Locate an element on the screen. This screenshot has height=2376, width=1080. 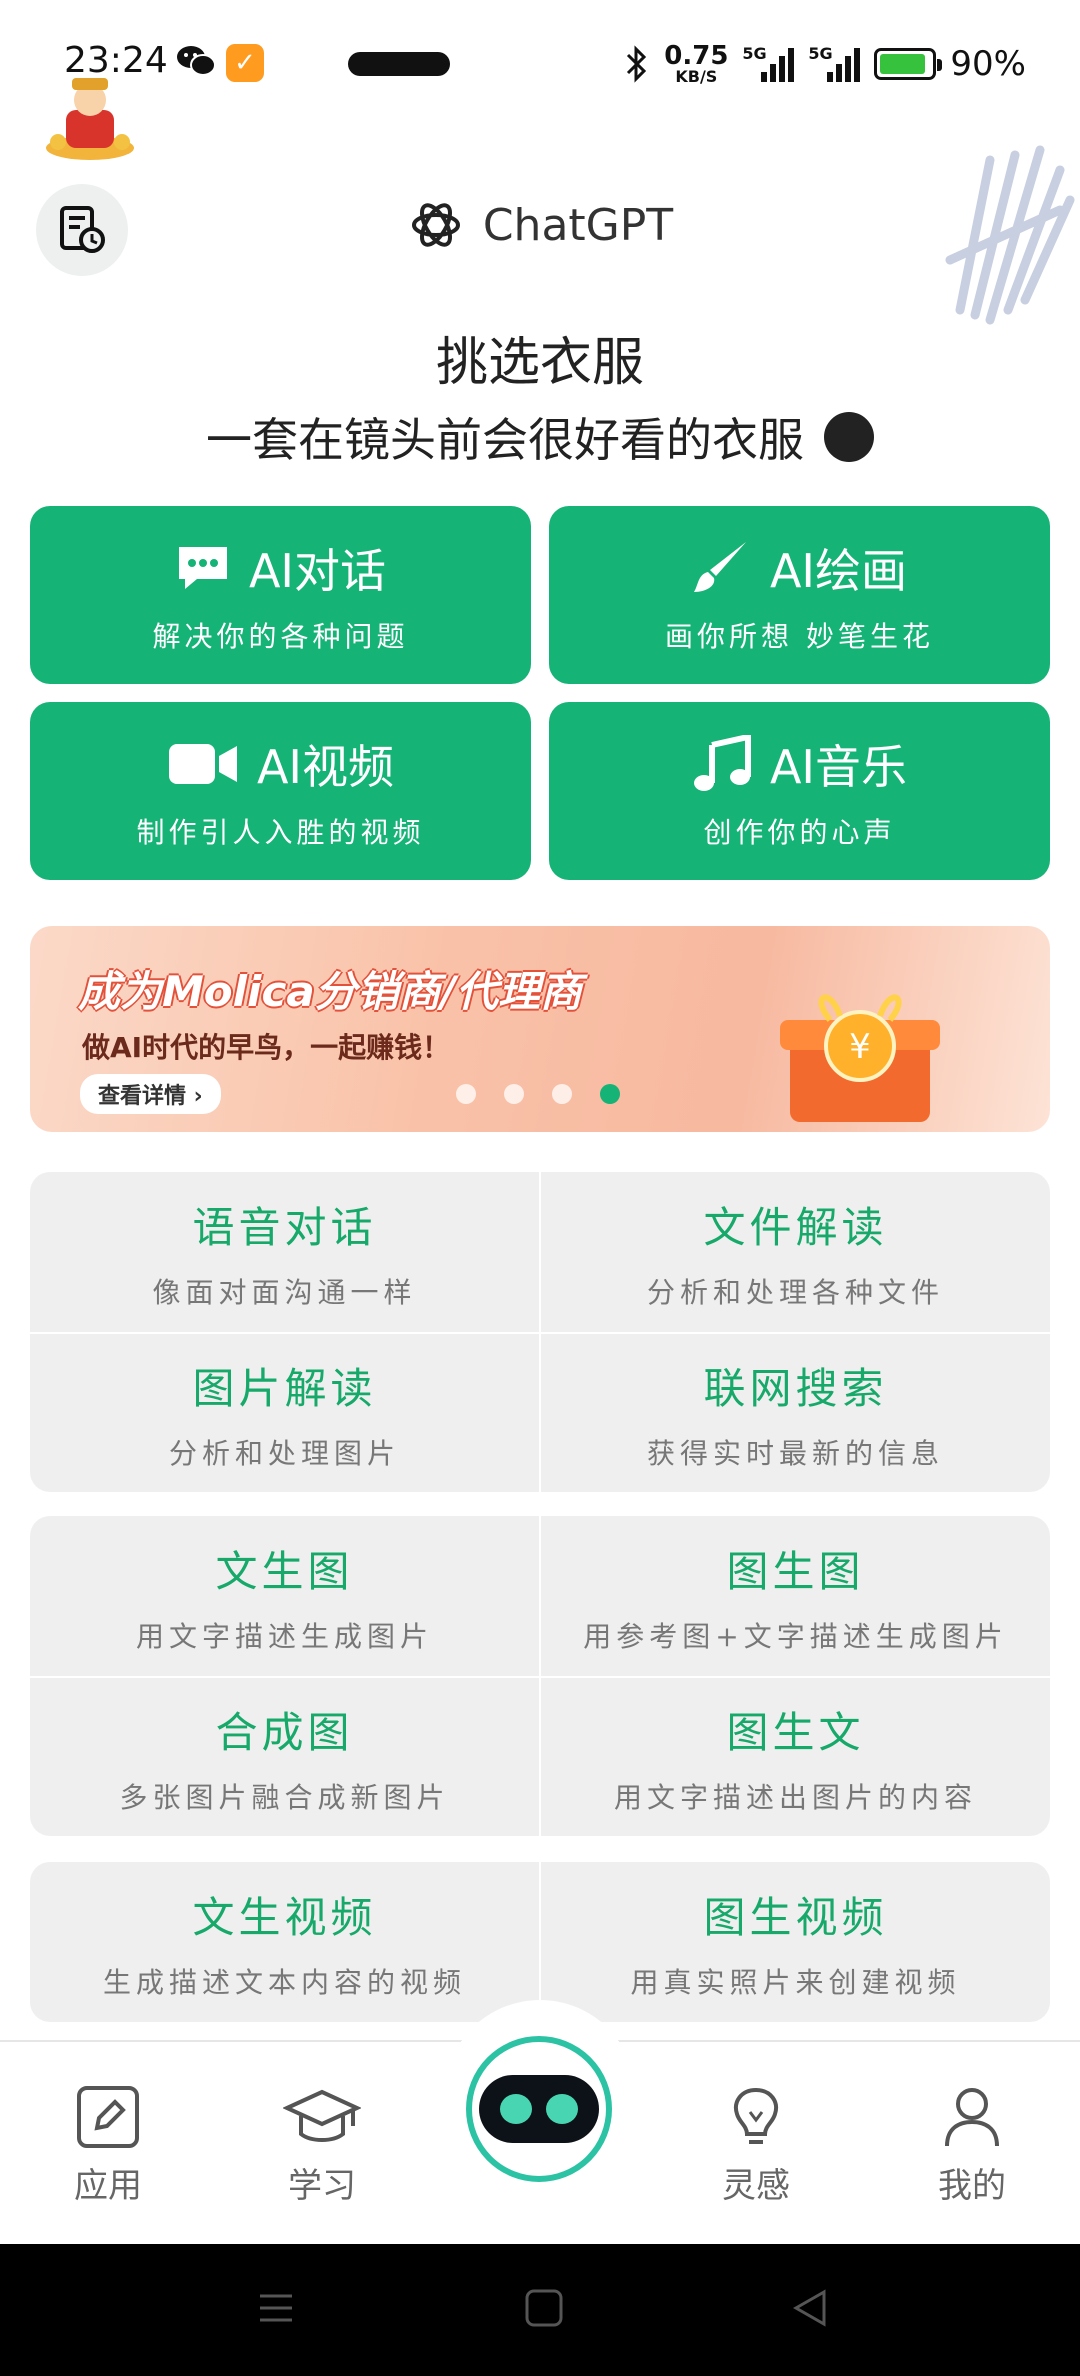
banner-pager is located at coordinates (538, 1094).